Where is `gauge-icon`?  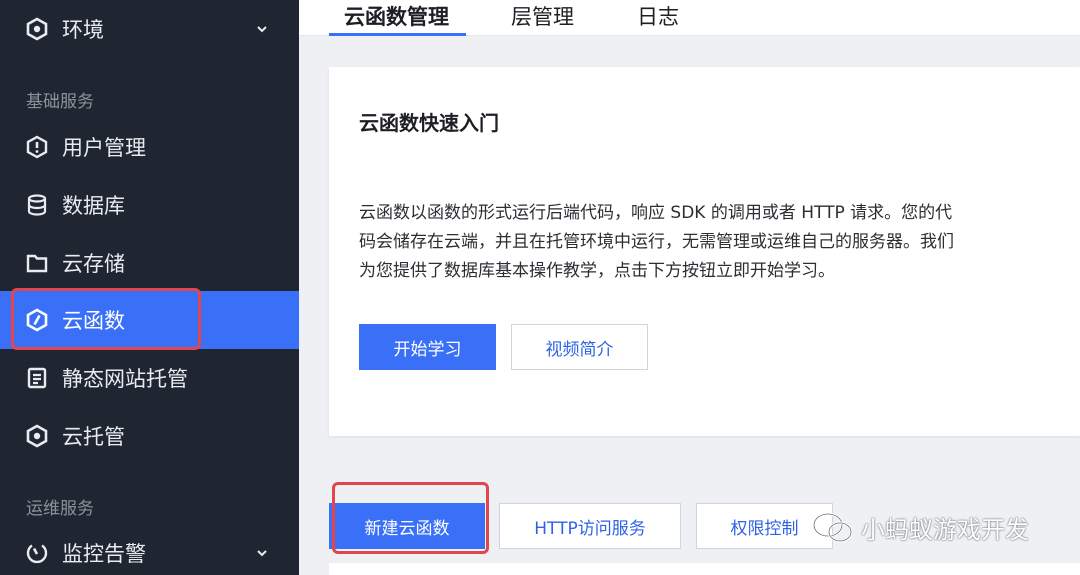
gauge-icon is located at coordinates (37, 553).